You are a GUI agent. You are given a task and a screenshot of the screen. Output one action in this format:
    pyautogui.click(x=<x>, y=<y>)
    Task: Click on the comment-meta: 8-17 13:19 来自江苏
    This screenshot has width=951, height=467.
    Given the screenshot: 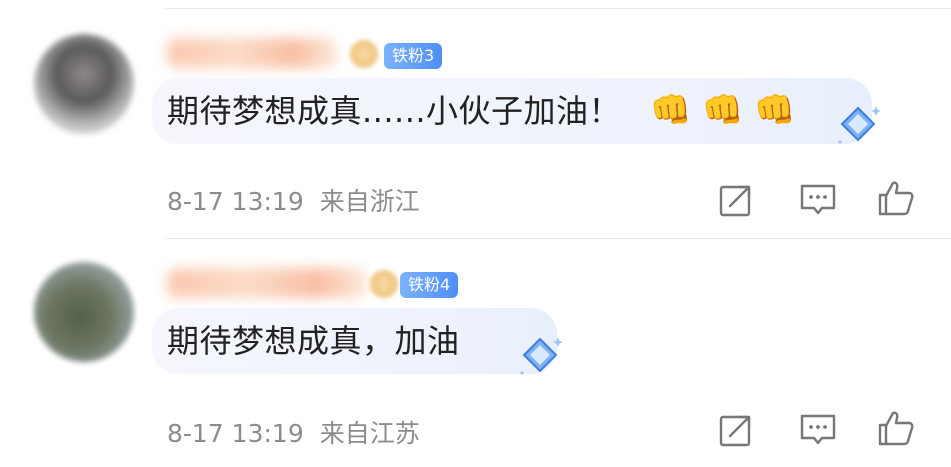 What is the action you would take?
    pyautogui.click(x=293, y=432)
    